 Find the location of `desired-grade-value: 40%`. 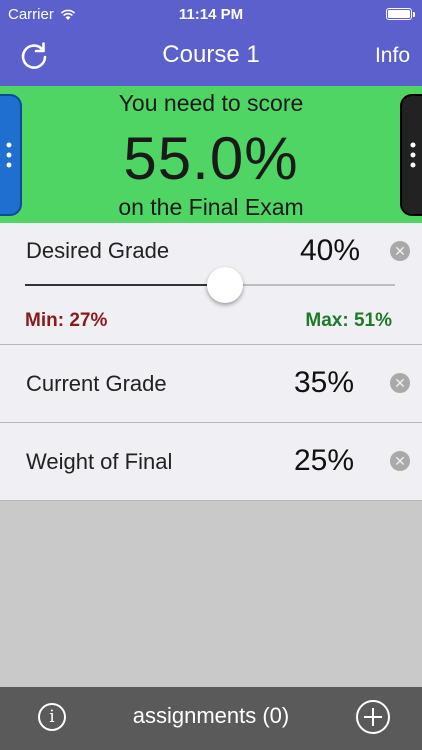

desired-grade-value: 40% is located at coordinates (330, 250).